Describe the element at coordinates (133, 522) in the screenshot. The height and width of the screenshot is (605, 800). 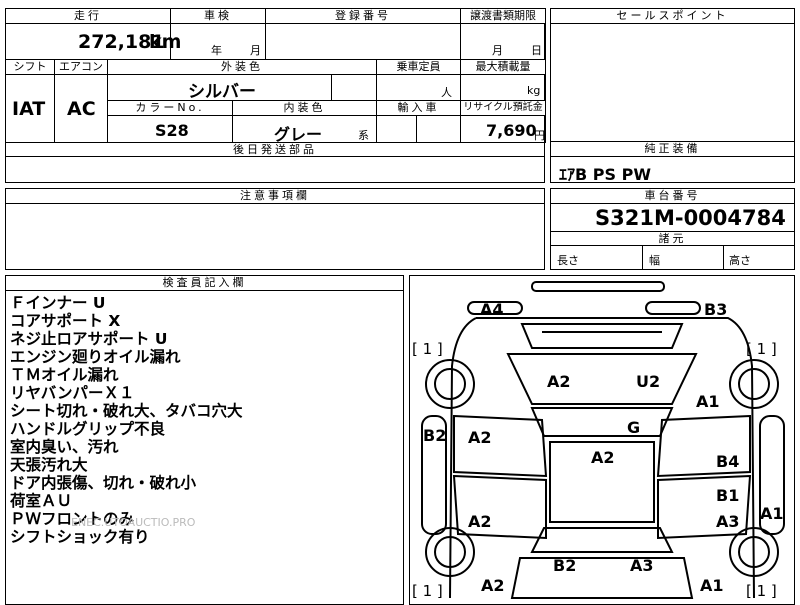
I see `watermark: ENEC.UTOAUCTIO.PRO` at that location.